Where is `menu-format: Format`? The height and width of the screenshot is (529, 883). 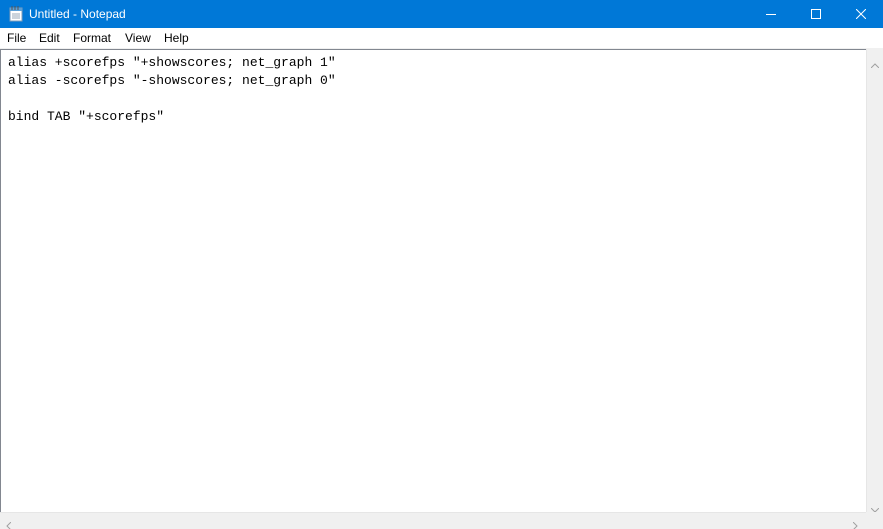 menu-format: Format is located at coordinates (92, 38).